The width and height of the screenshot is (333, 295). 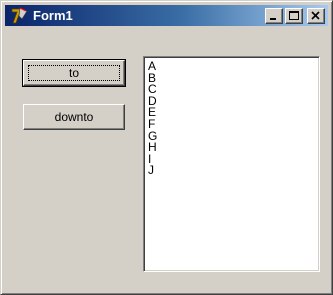 What do you see at coordinates (233, 89) in the screenshot?
I see `list-item: C` at bounding box center [233, 89].